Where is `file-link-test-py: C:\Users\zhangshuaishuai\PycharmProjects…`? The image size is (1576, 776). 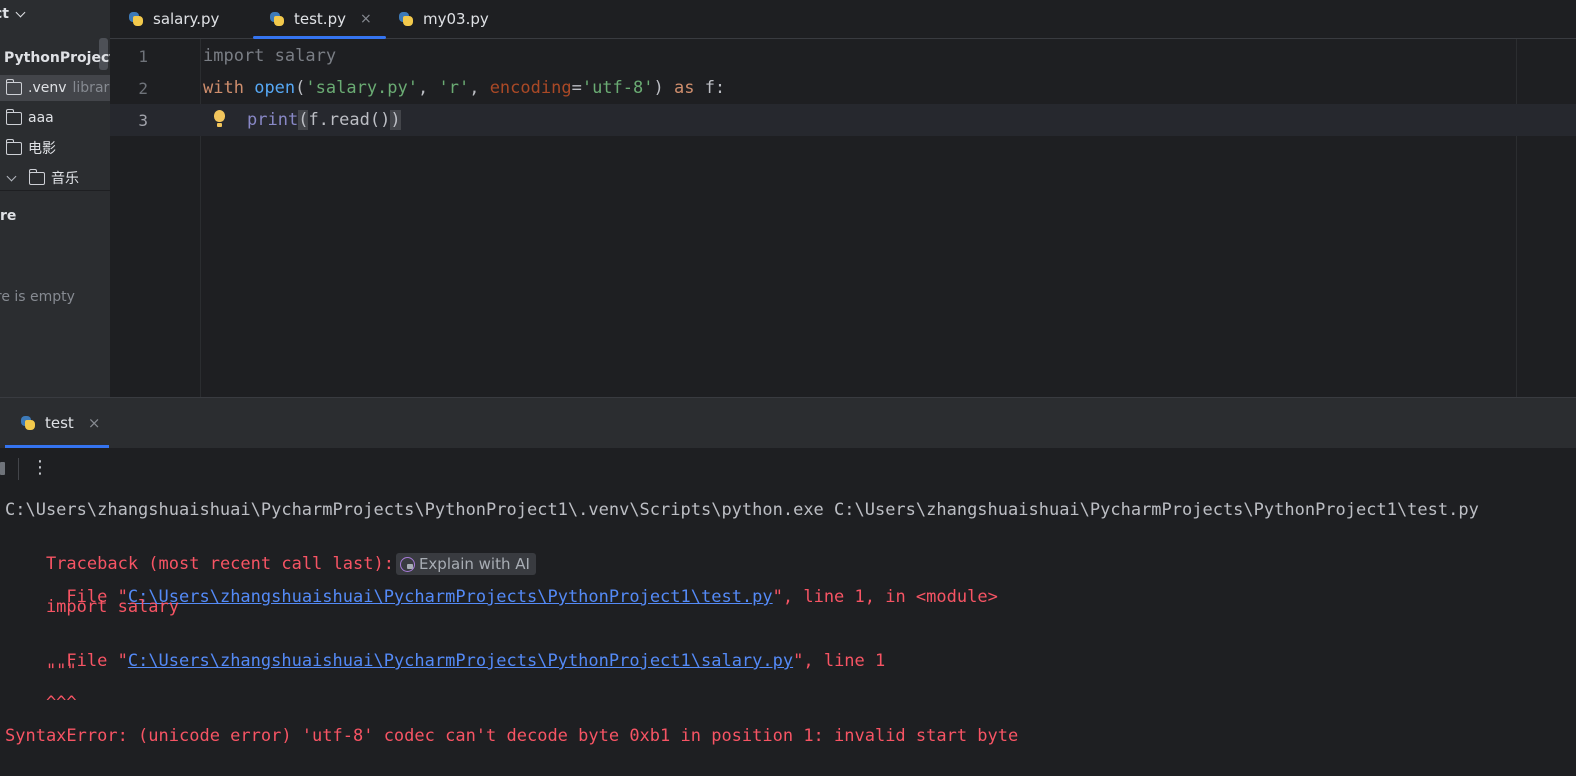 file-link-test-py: C:\Users\zhangshuaishuai\PycharmProjects… is located at coordinates (450, 597).